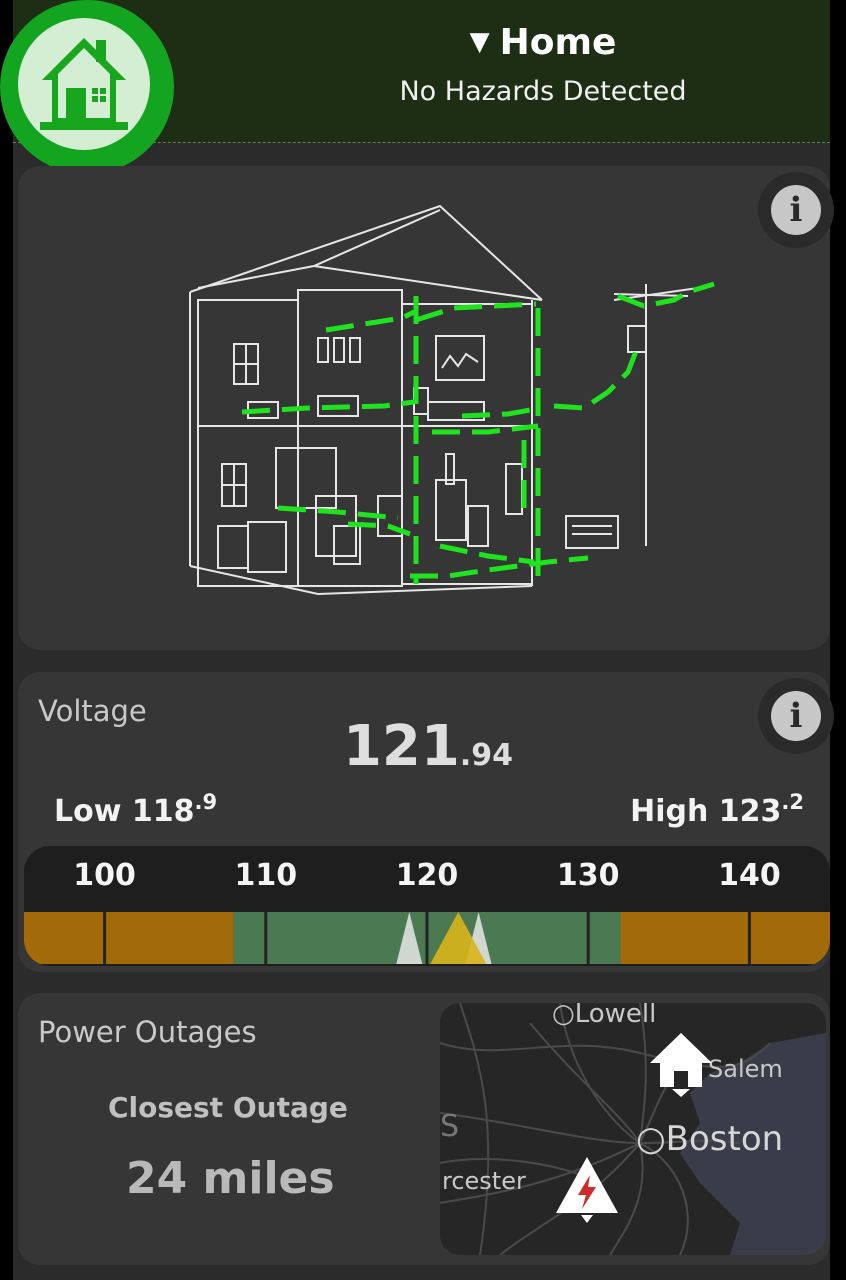 The image size is (846, 1280). I want to click on house-info-button: i, so click(796, 210).